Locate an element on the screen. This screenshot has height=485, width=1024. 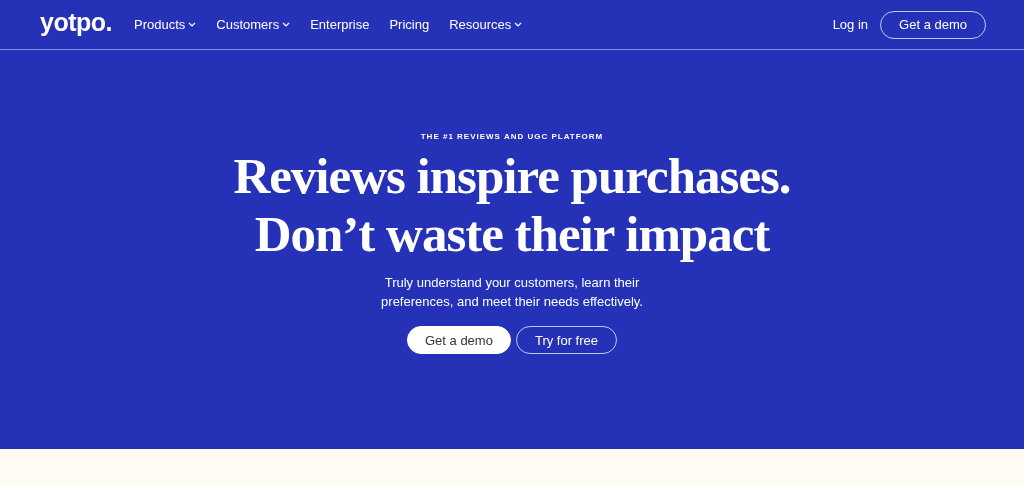
nav-link: Resources is located at coordinates (486, 24).